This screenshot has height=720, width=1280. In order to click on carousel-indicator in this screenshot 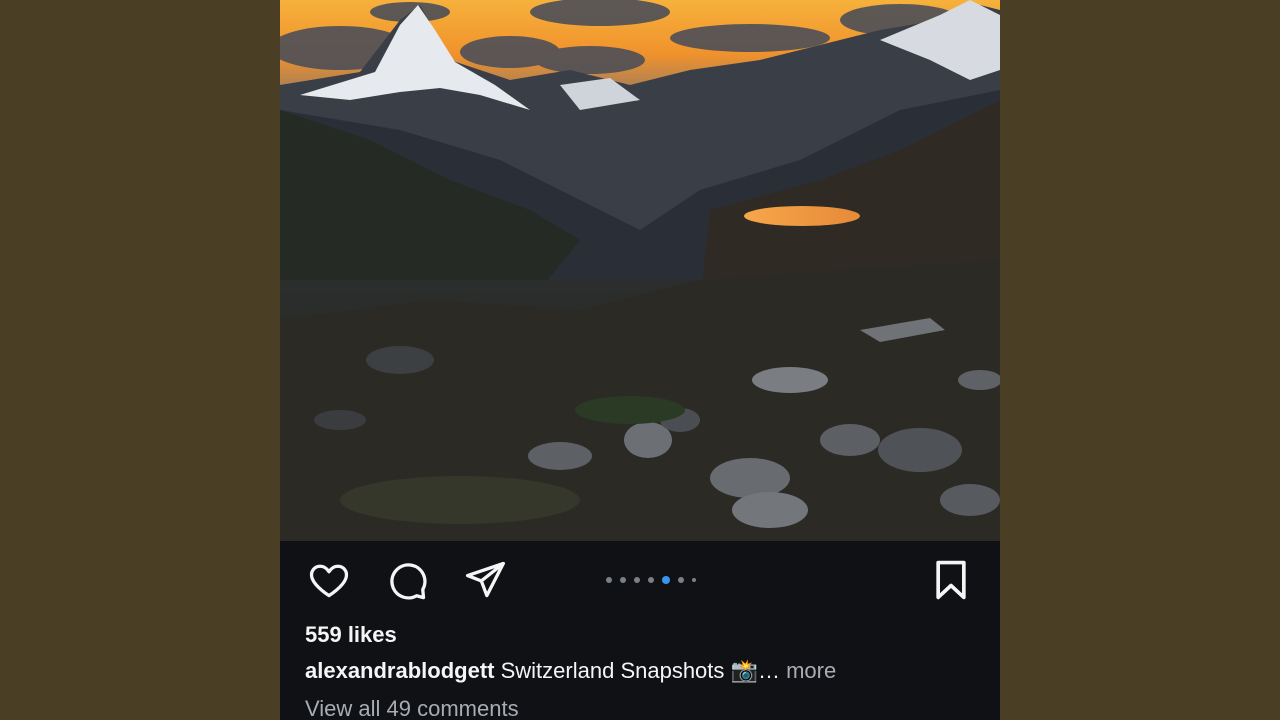, I will do `click(651, 580)`.